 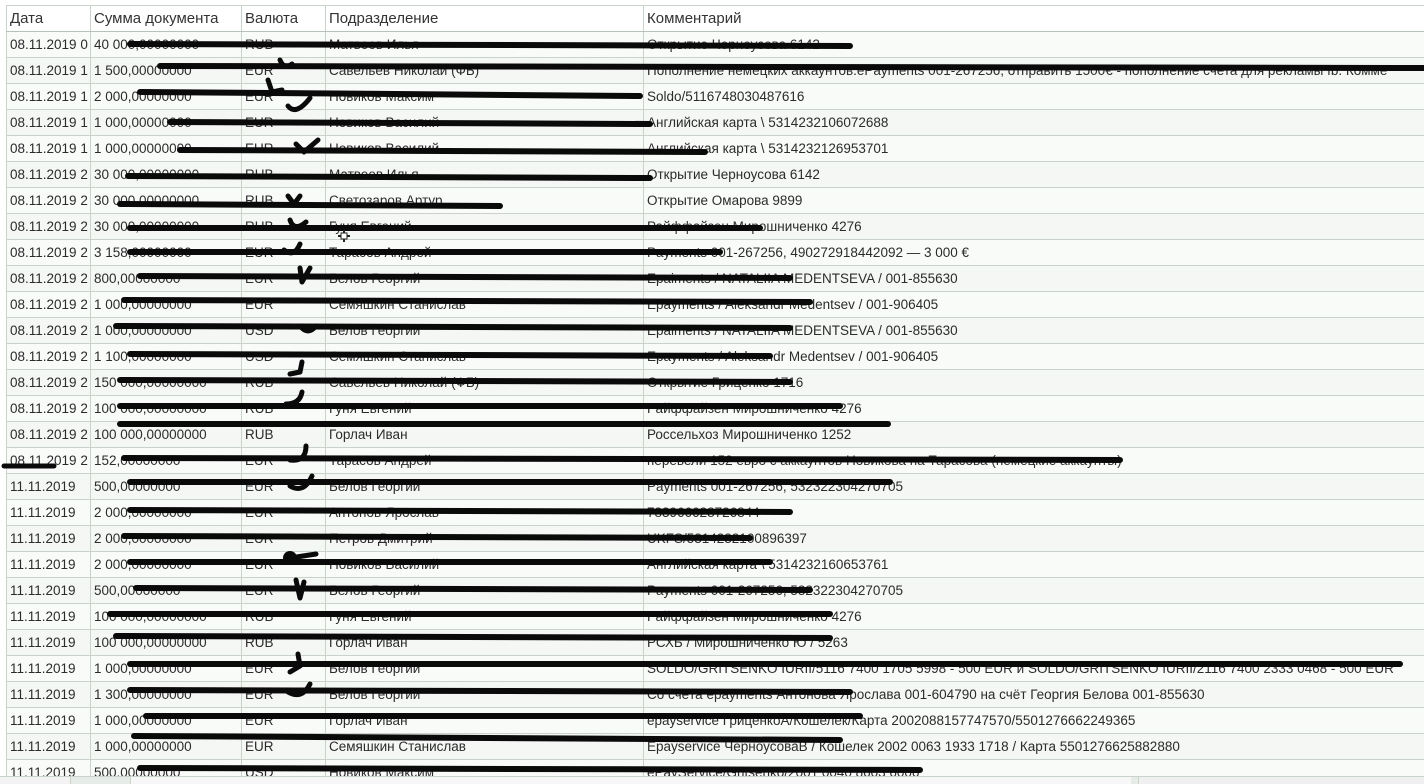 I want to click on cell-department: Горлач Иван, so click(x=484, y=434).